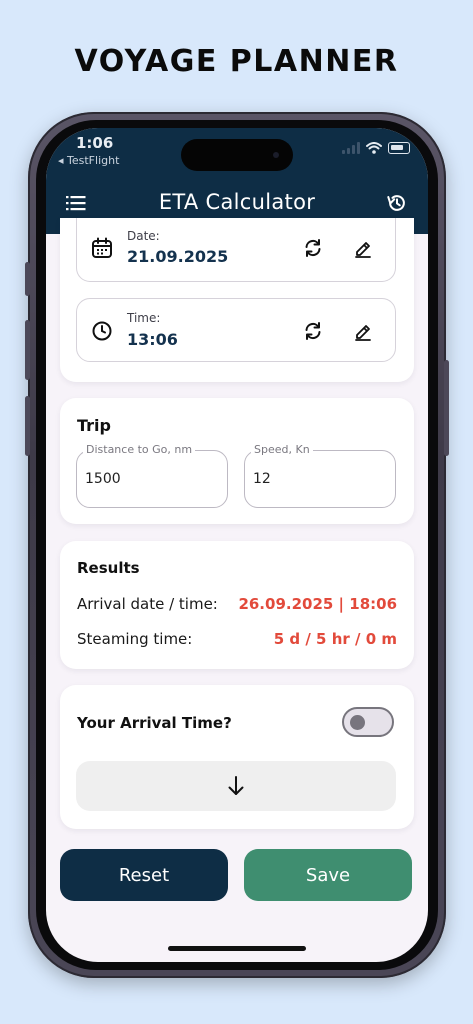  I want to click on date-value: 21.09.2025, so click(178, 256).